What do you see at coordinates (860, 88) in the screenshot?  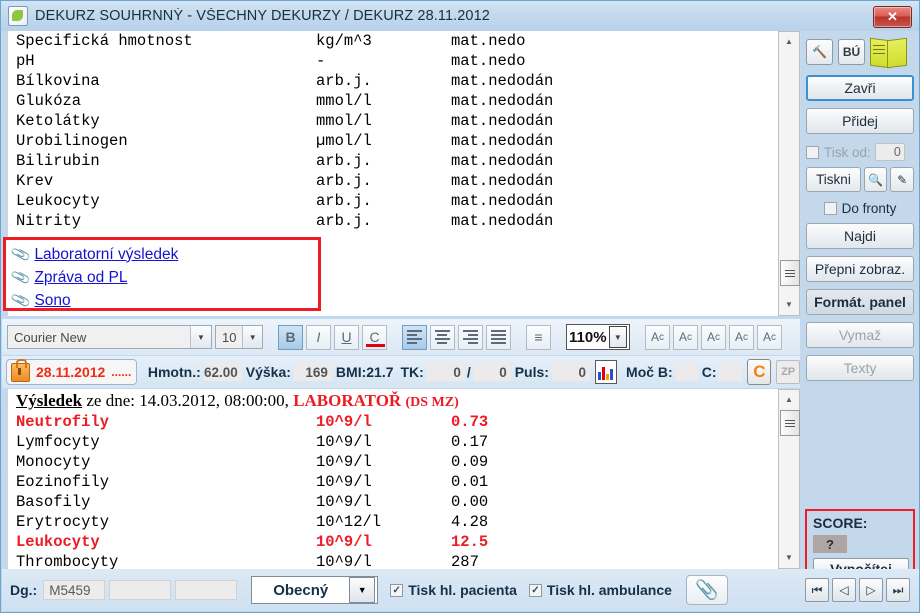 I see `close-button: Zavři` at bounding box center [860, 88].